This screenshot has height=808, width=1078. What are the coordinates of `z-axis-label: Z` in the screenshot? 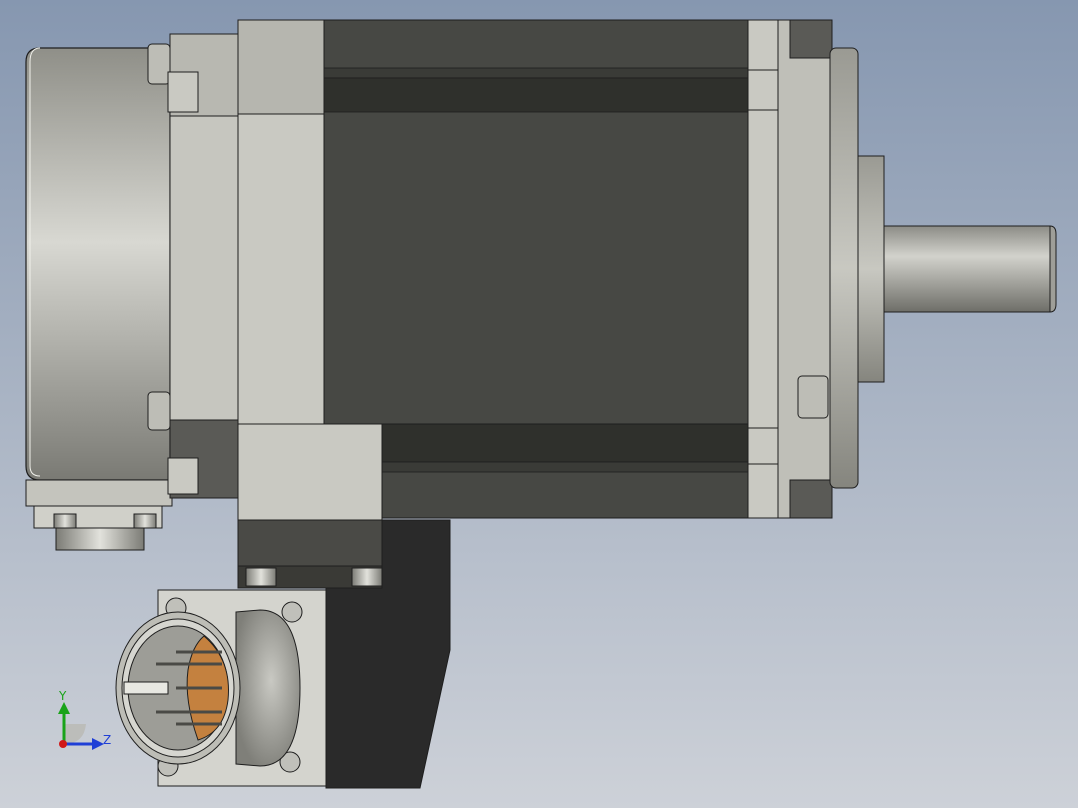 It's located at (107, 740).